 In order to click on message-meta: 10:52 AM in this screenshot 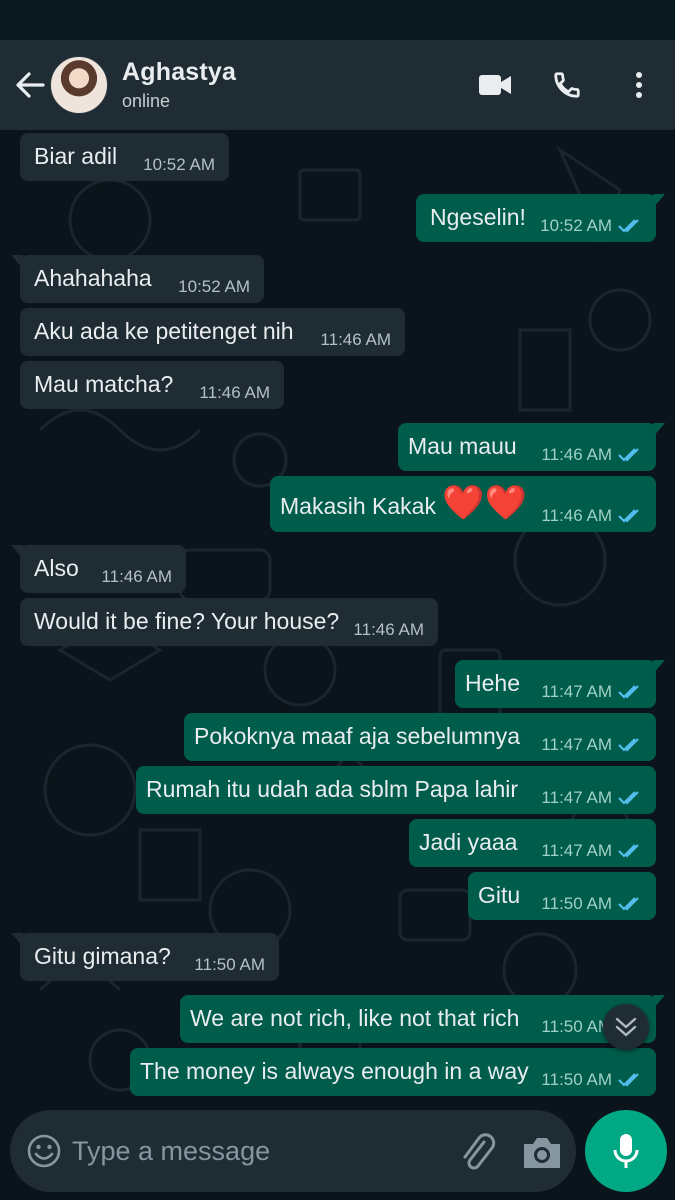, I will do `click(591, 226)`.